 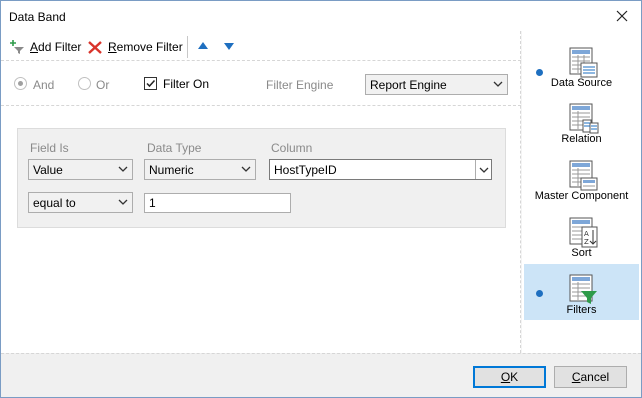 What do you see at coordinates (54, 203) in the screenshot?
I see `condition-value: equal to` at bounding box center [54, 203].